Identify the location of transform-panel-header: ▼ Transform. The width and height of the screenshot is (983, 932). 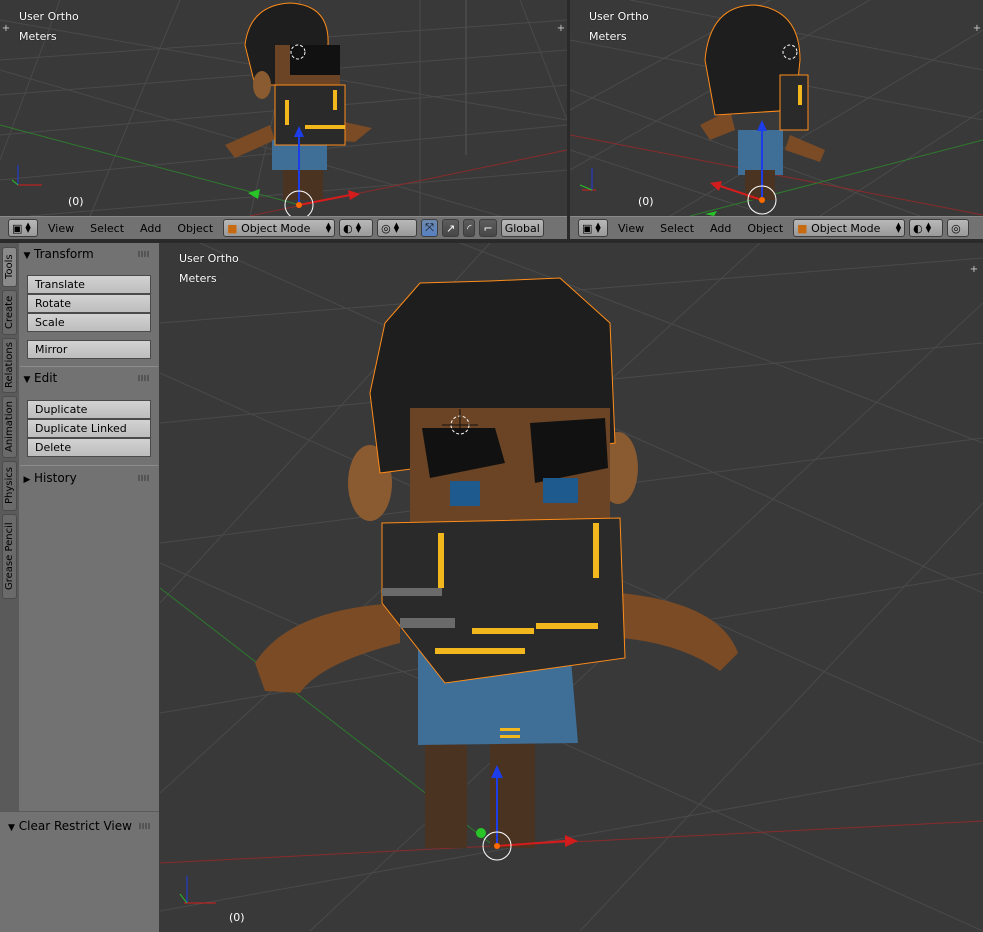
(89, 254).